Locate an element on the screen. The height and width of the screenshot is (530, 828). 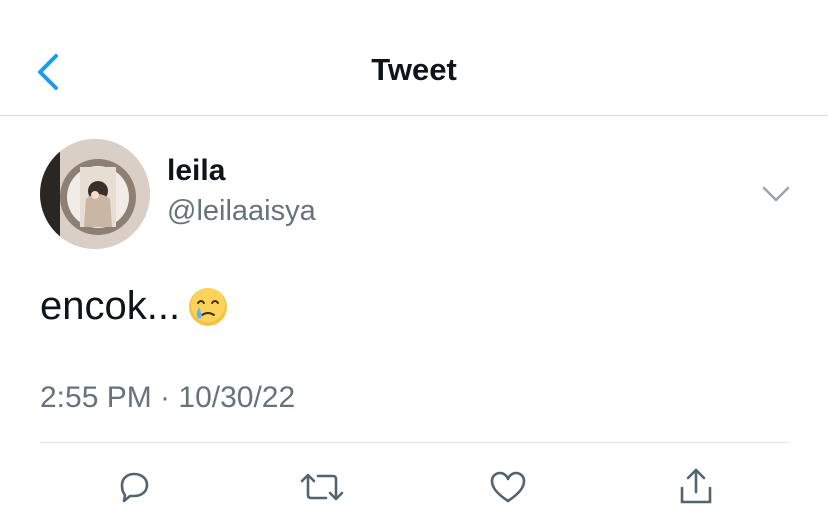
reply-button is located at coordinates (134, 487).